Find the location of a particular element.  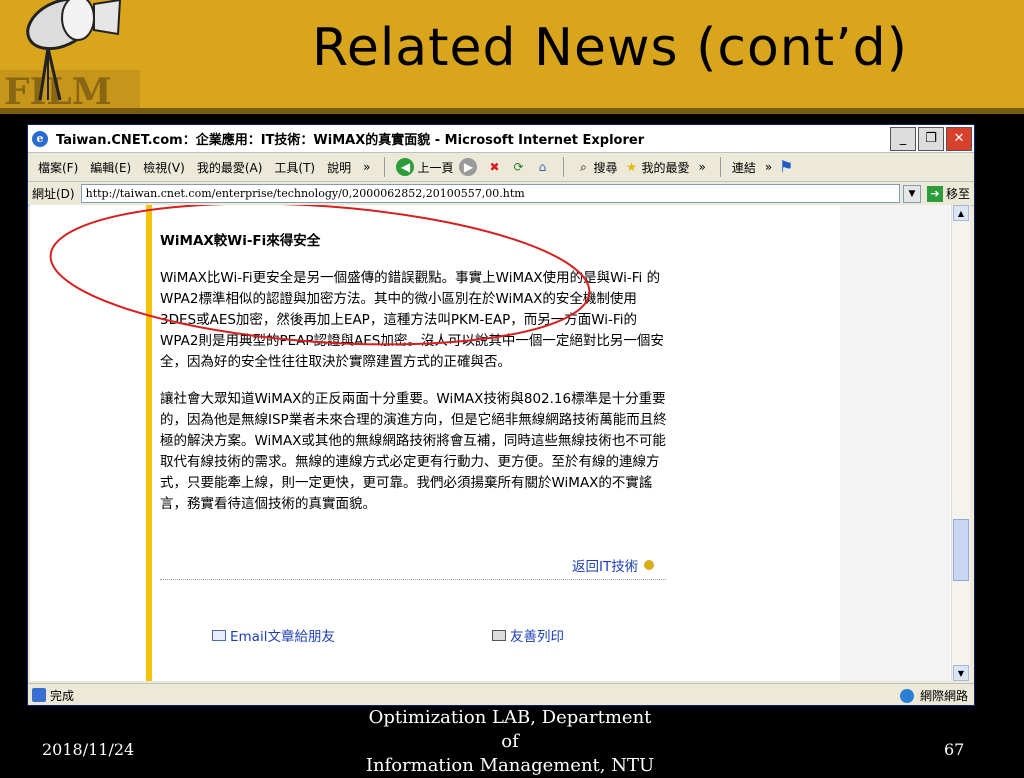

stop-icon: ✖ is located at coordinates (494, 167).